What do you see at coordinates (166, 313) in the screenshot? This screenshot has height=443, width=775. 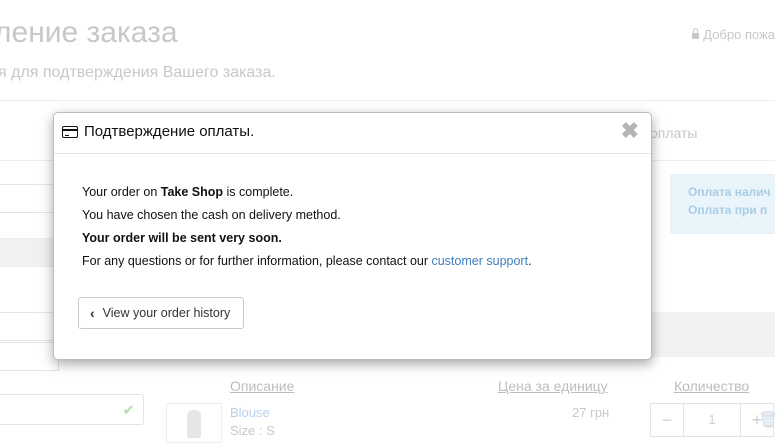 I see `order-history-label: View your order history` at bounding box center [166, 313].